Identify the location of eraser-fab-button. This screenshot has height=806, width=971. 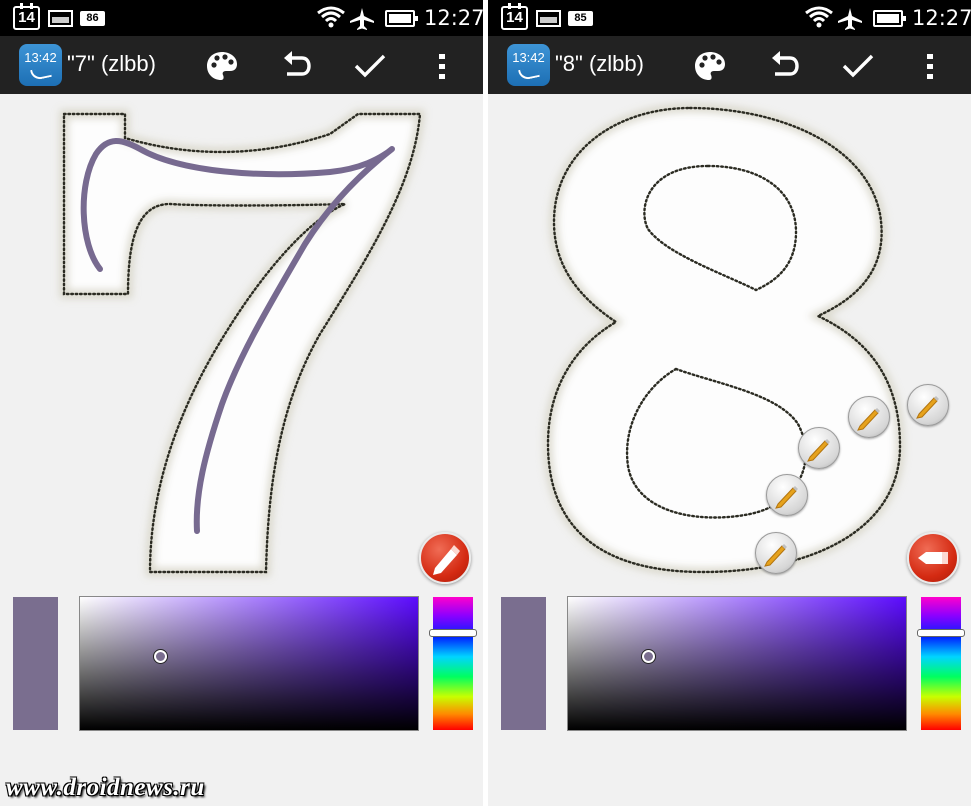
(933, 558).